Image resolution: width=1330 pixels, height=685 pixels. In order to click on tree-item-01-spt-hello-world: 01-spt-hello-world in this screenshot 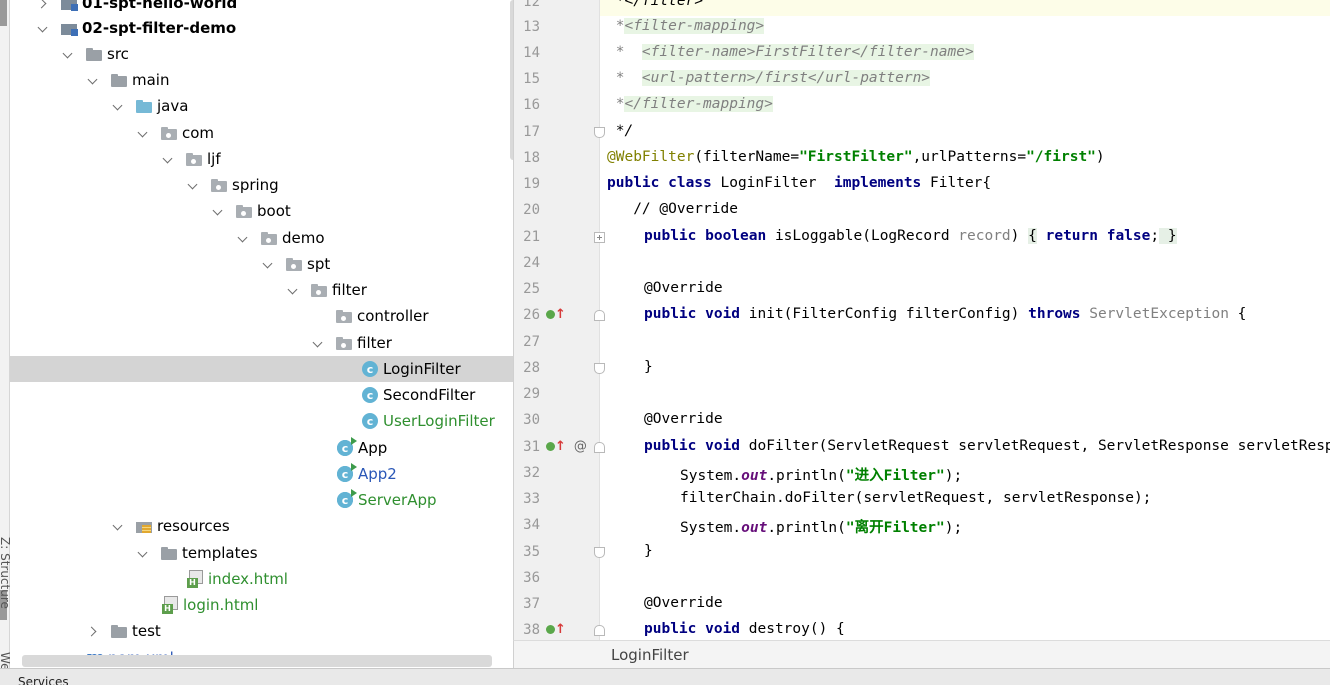, I will do `click(261, 8)`.